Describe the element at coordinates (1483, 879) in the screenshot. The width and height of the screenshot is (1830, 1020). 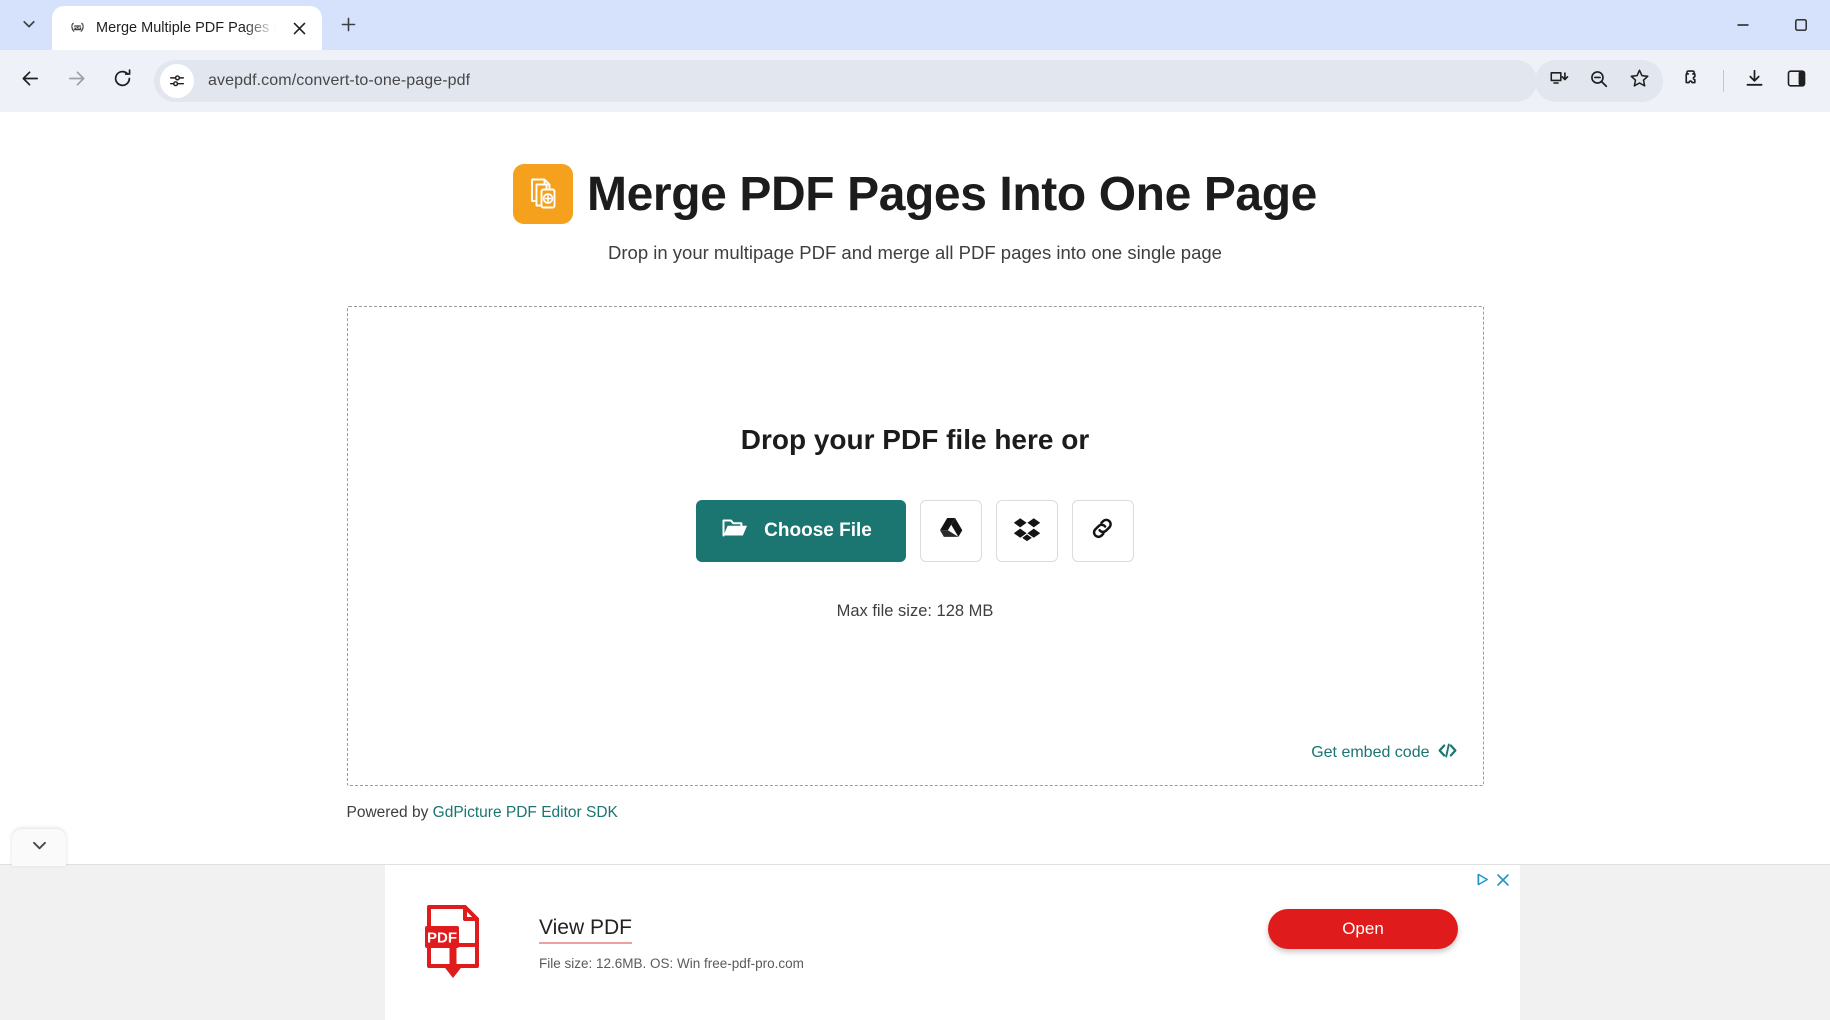
I see `adchoices-icon` at that location.